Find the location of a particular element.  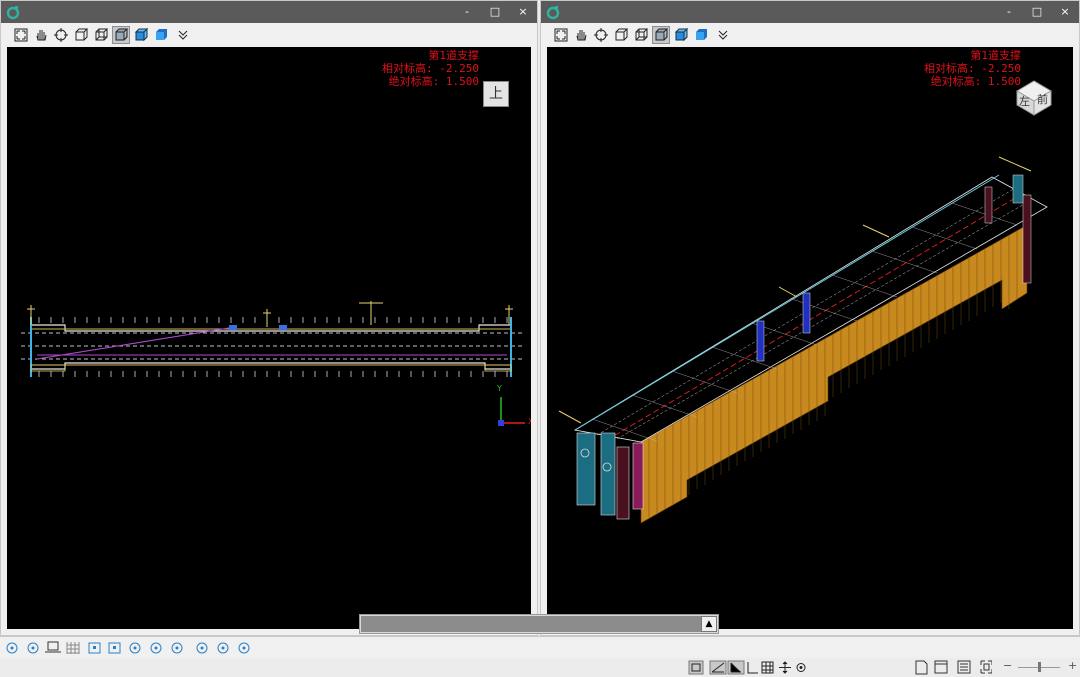

view-cube-left-label: 左 is located at coordinates (1024, 101).